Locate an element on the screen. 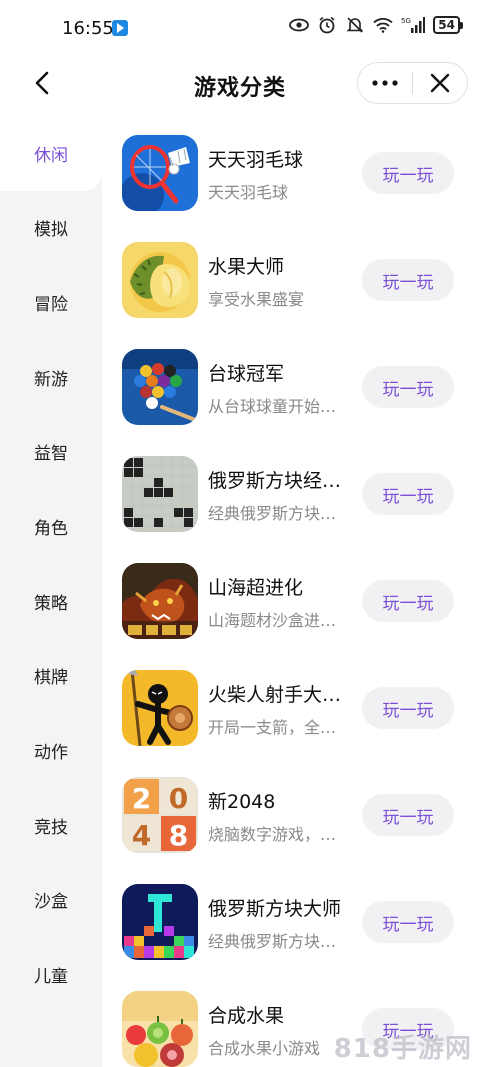  alarm-icon is located at coordinates (327, 25).